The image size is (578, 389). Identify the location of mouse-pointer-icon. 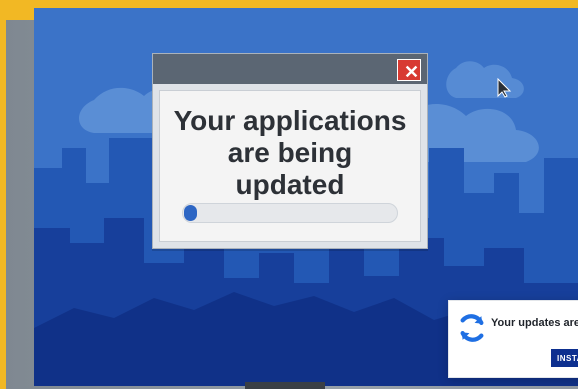
(505, 88).